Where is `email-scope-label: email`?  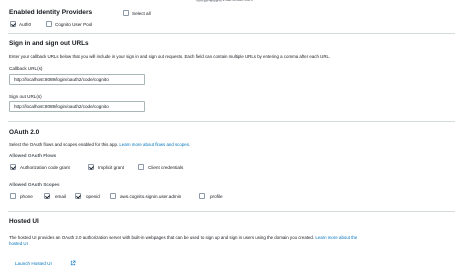
email-scope-label: email is located at coordinates (60, 196).